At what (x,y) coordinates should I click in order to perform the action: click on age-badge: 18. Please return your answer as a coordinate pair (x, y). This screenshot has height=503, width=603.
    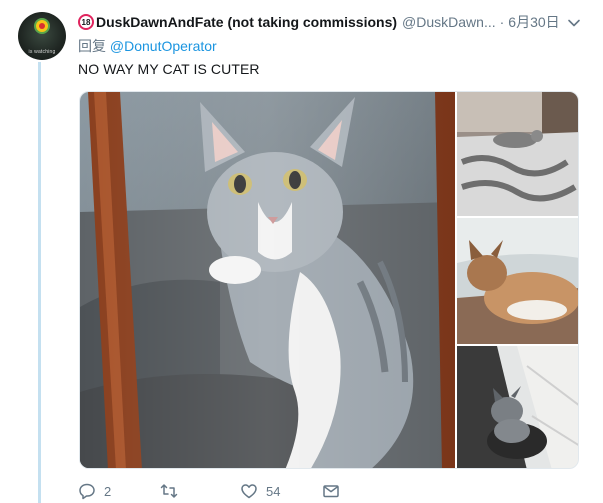
    Looking at the image, I should click on (86, 22).